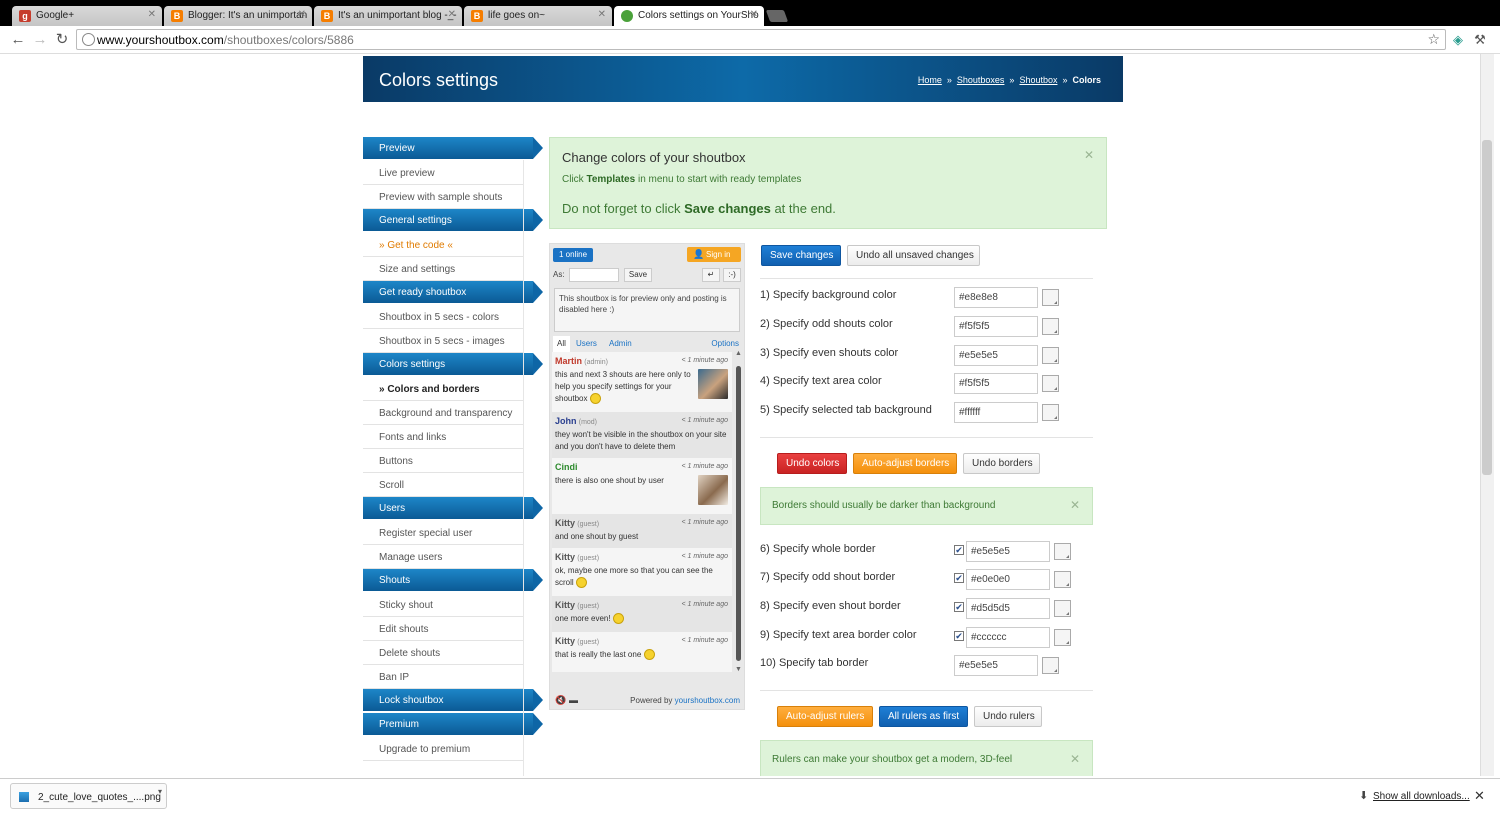  What do you see at coordinates (996, 355) in the screenshot?
I see `color-input: #e5e5e5` at bounding box center [996, 355].